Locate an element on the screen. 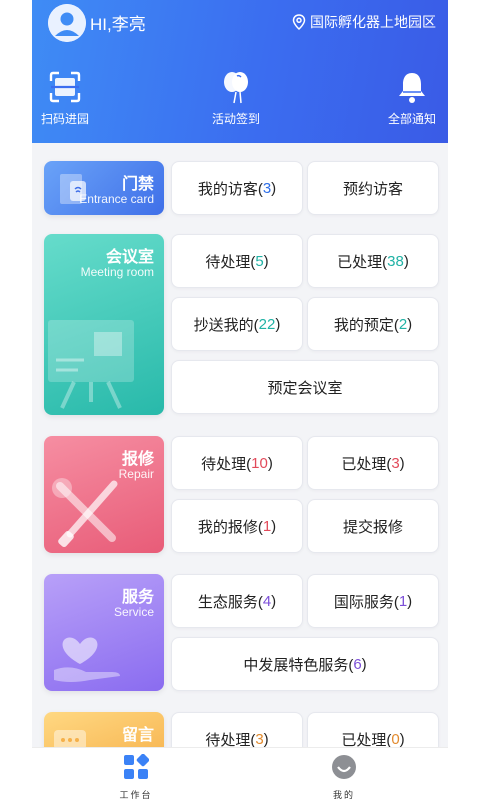 The height and width of the screenshot is (800, 480). repair-pending-suffix: ) is located at coordinates (270, 463).